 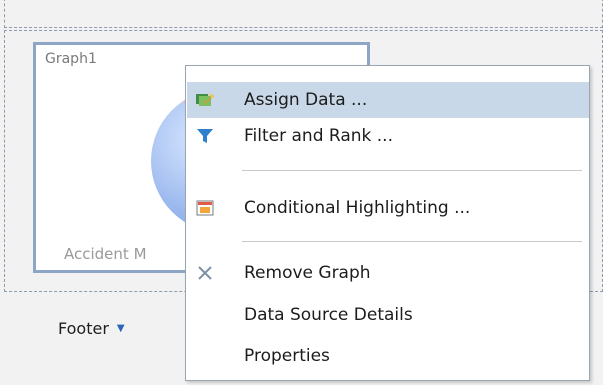 I want to click on menu-item-properties: Properties, so click(x=388, y=356).